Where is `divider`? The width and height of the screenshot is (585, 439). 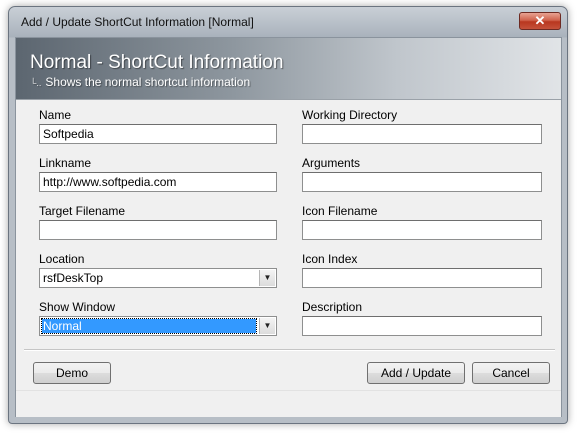
divider is located at coordinates (289, 350).